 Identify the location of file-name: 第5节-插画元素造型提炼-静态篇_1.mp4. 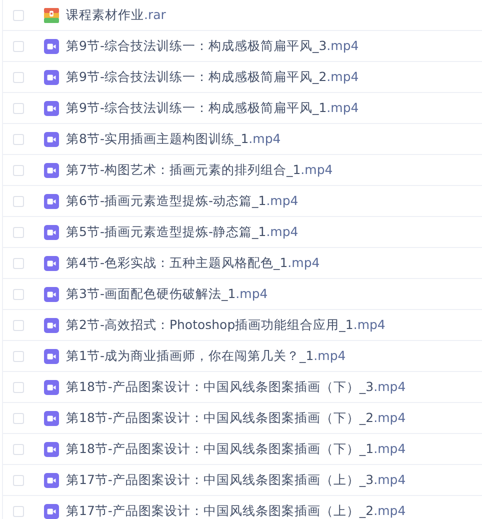
(182, 232).